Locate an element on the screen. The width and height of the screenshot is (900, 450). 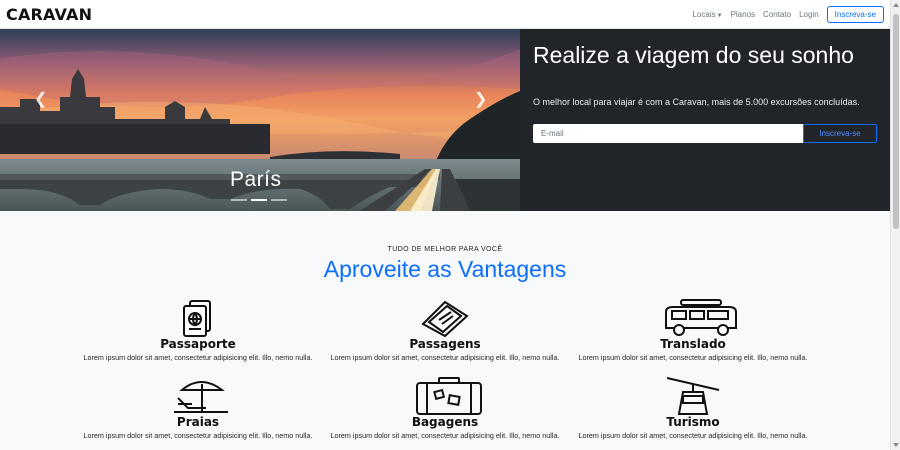
hero-signup-button: Inscreva-se is located at coordinates (840, 133).